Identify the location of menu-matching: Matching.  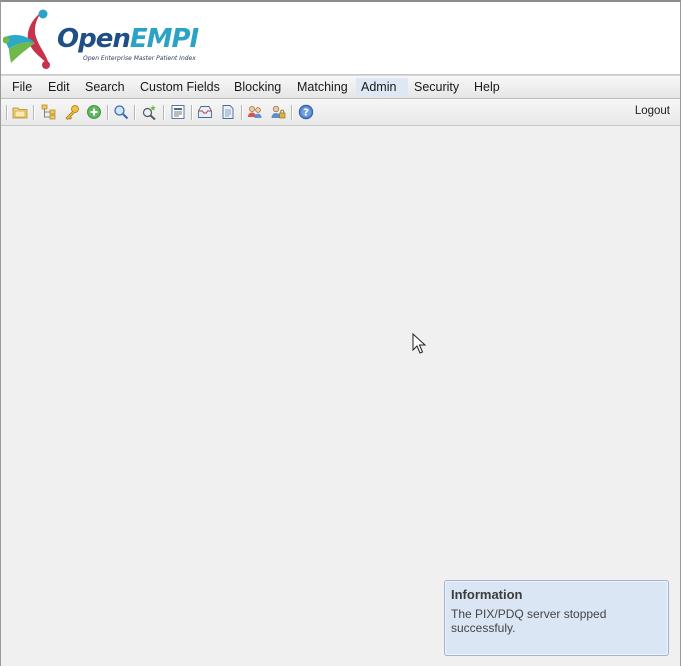
(322, 87).